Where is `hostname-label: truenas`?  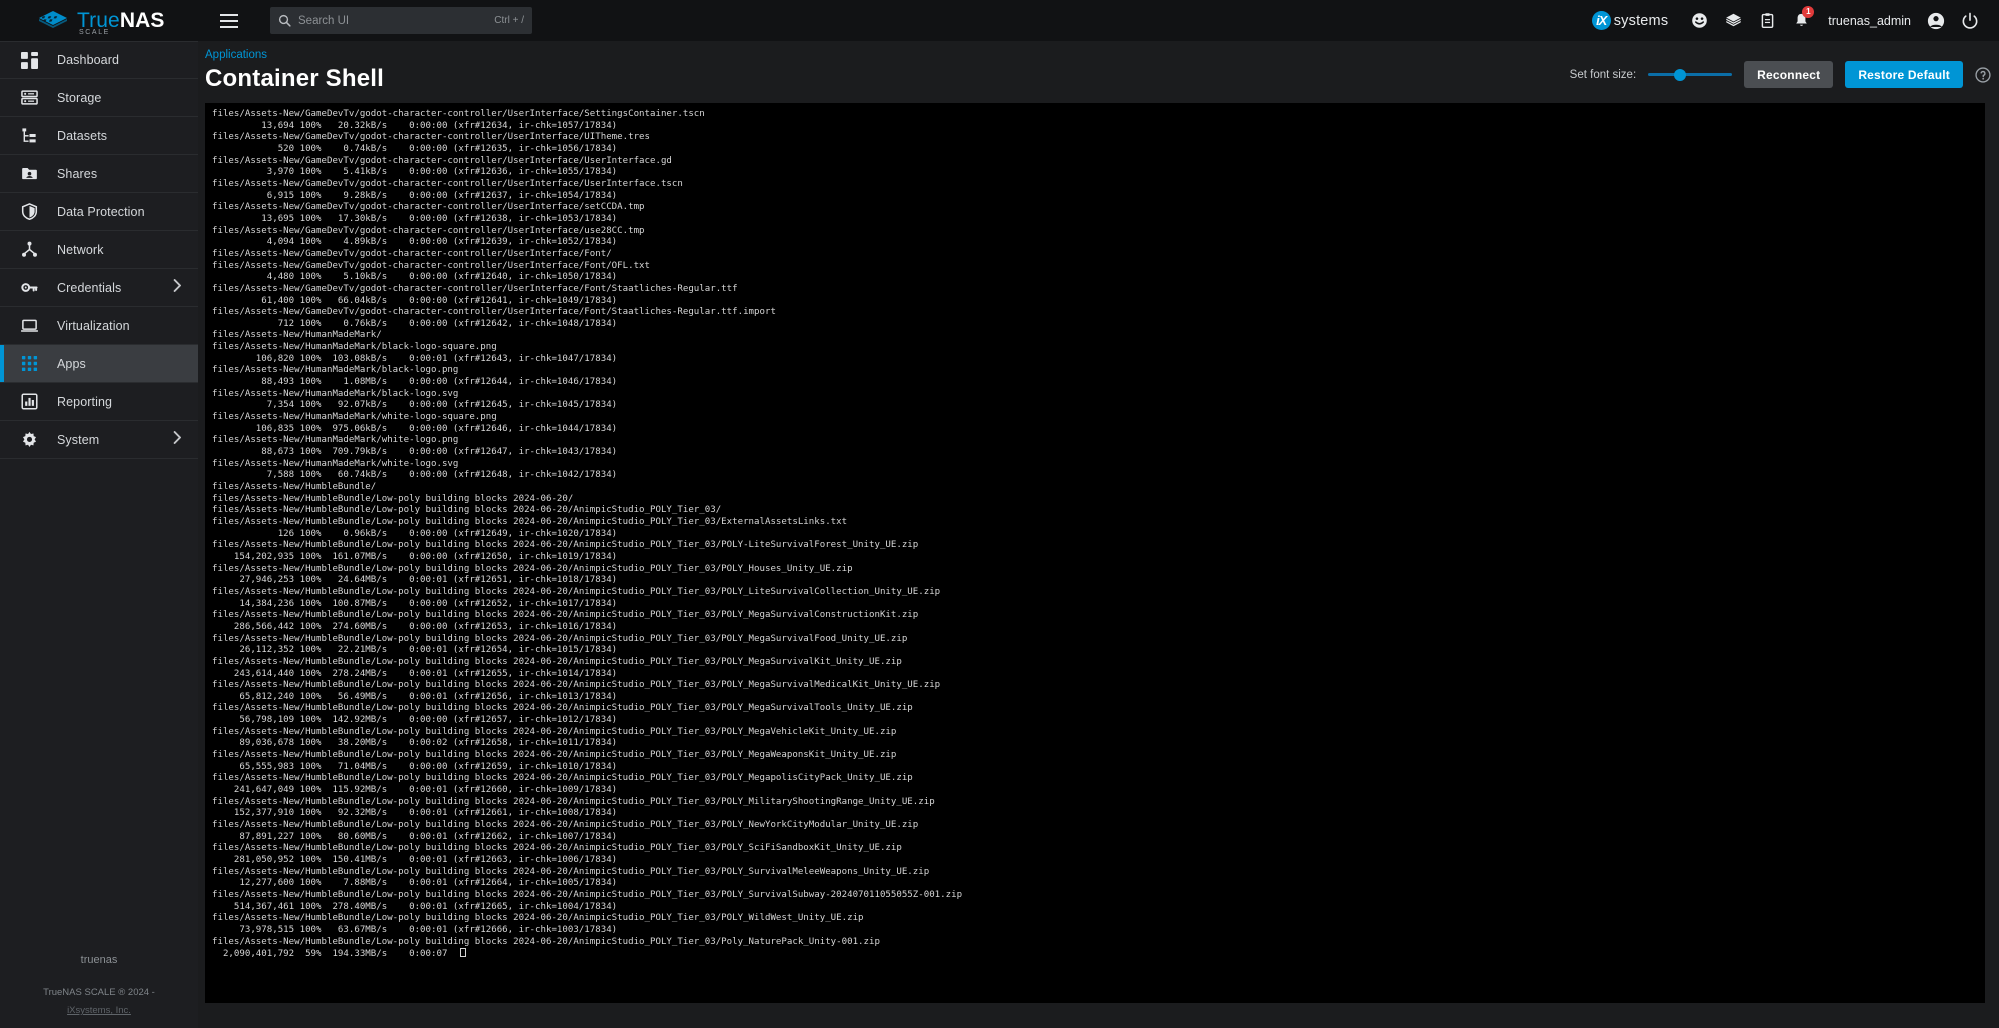 hostname-label: truenas is located at coordinates (99, 960).